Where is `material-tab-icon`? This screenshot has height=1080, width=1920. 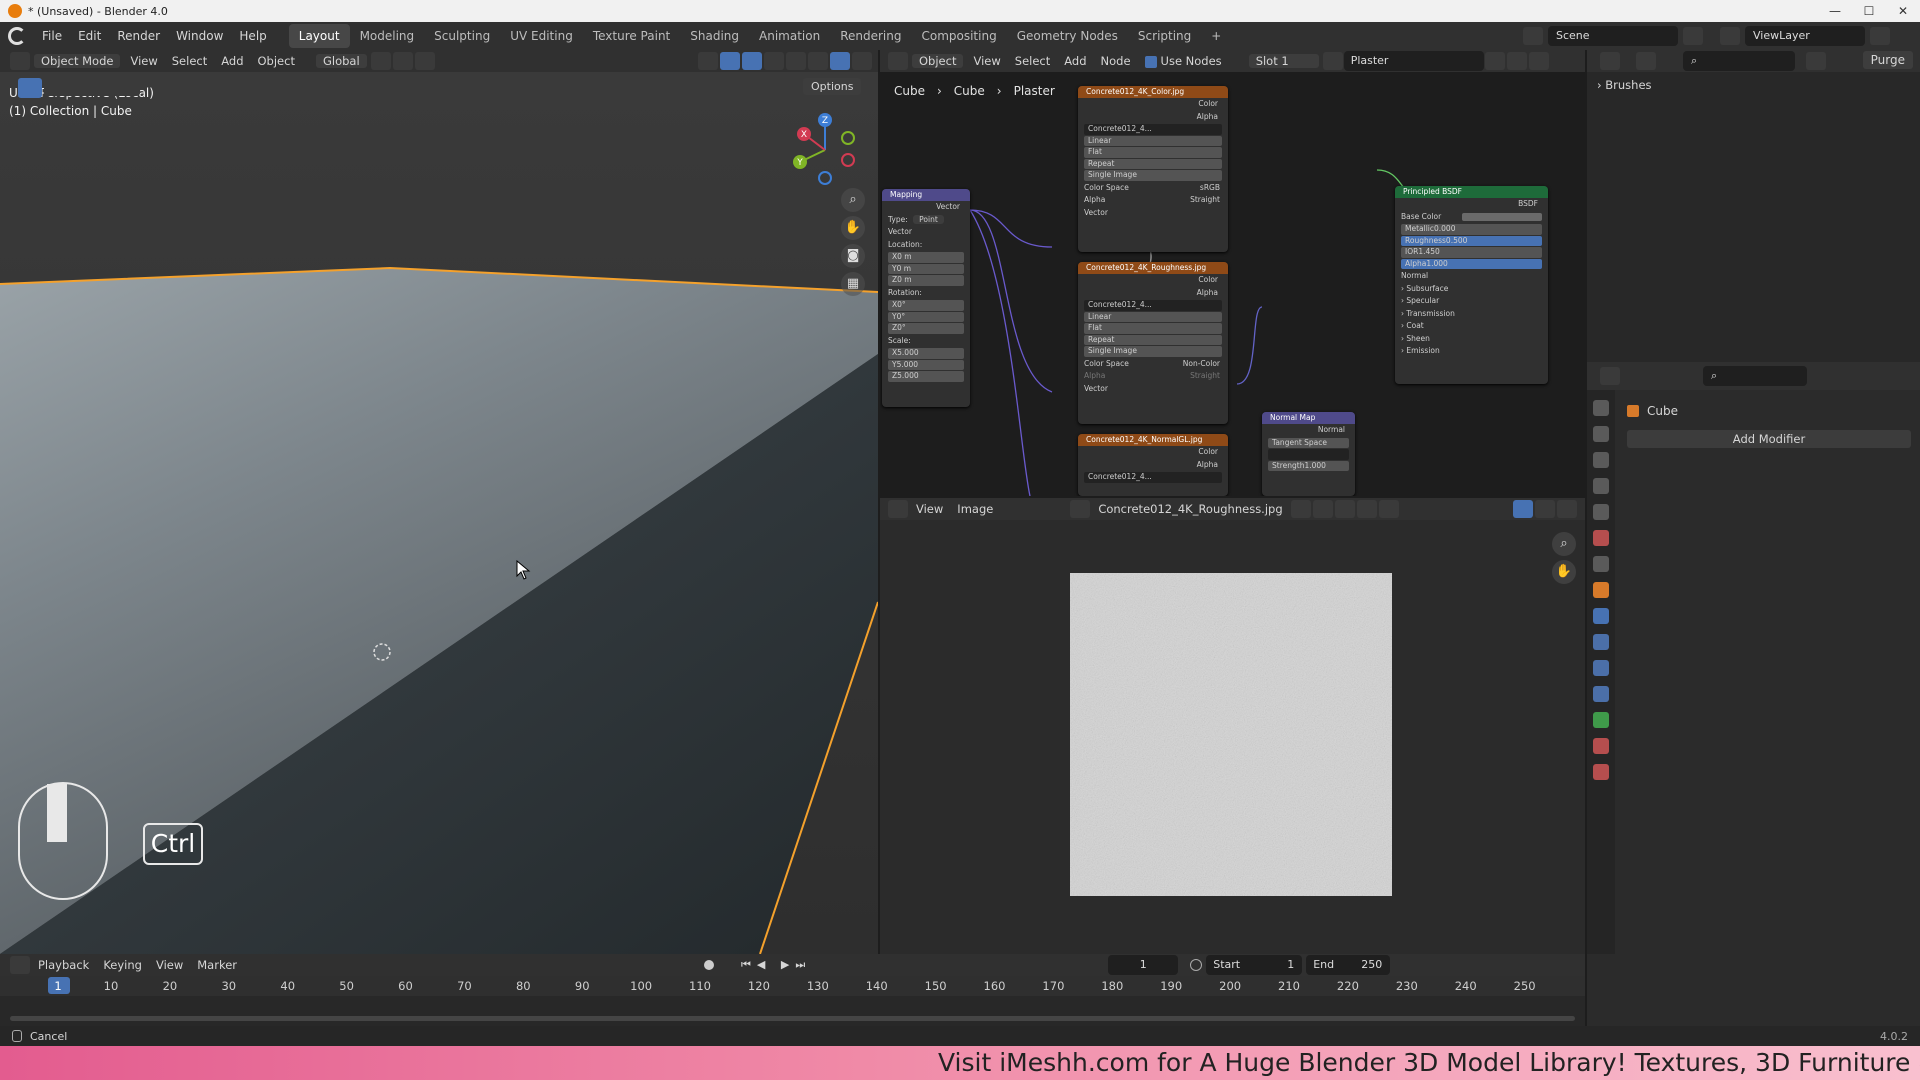
material-tab-icon is located at coordinates (1601, 746).